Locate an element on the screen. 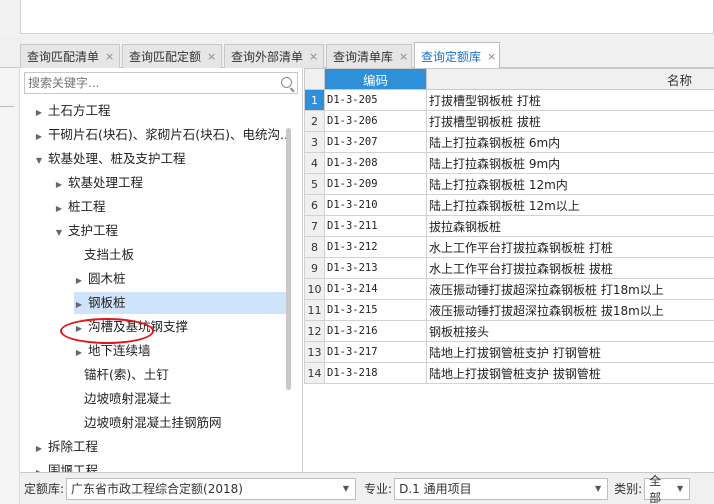 The height and width of the screenshot is (504, 714). name-cell: 液压振动锤打拔超深拉森钢板桩 拔18m以上 is located at coordinates (570, 310).